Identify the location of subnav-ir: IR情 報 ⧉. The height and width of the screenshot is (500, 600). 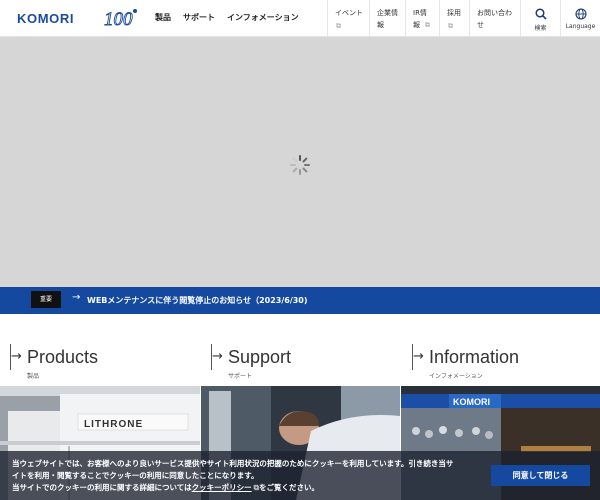
(422, 18).